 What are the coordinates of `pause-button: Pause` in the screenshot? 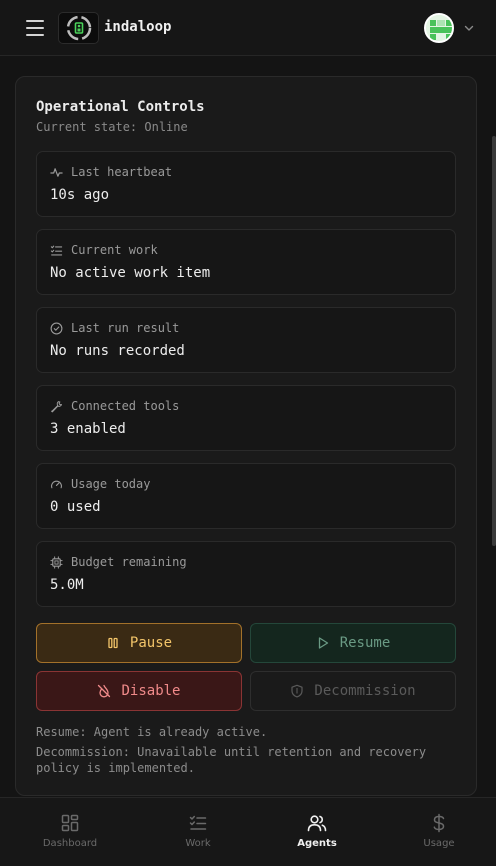 It's located at (139, 643).